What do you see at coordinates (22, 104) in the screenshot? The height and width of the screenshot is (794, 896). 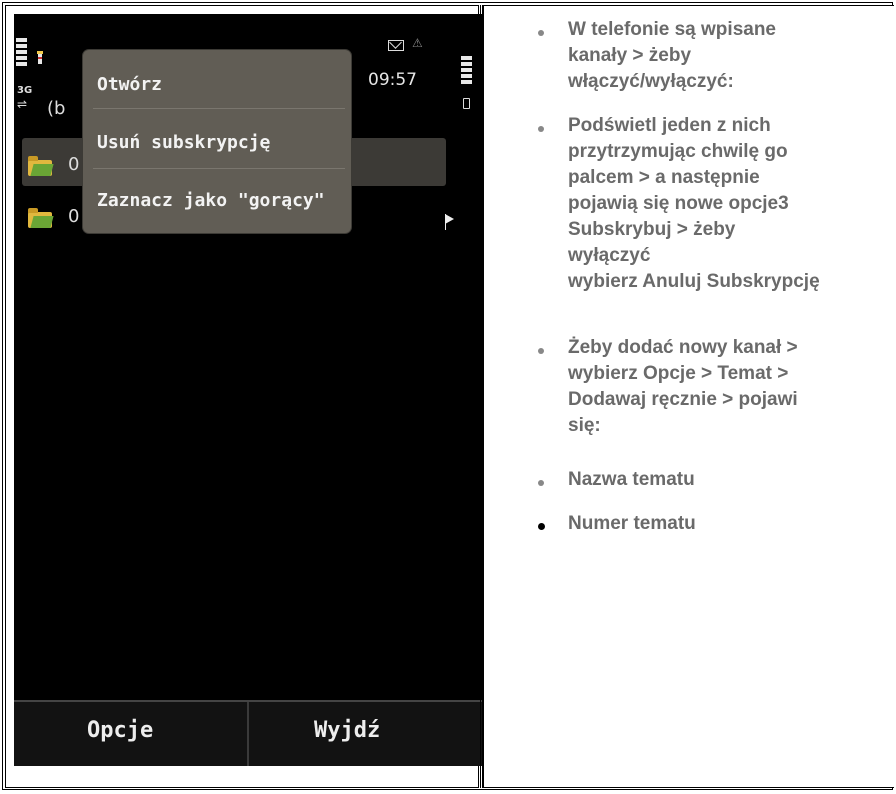 I see `data-transfer-icon: ⇌` at bounding box center [22, 104].